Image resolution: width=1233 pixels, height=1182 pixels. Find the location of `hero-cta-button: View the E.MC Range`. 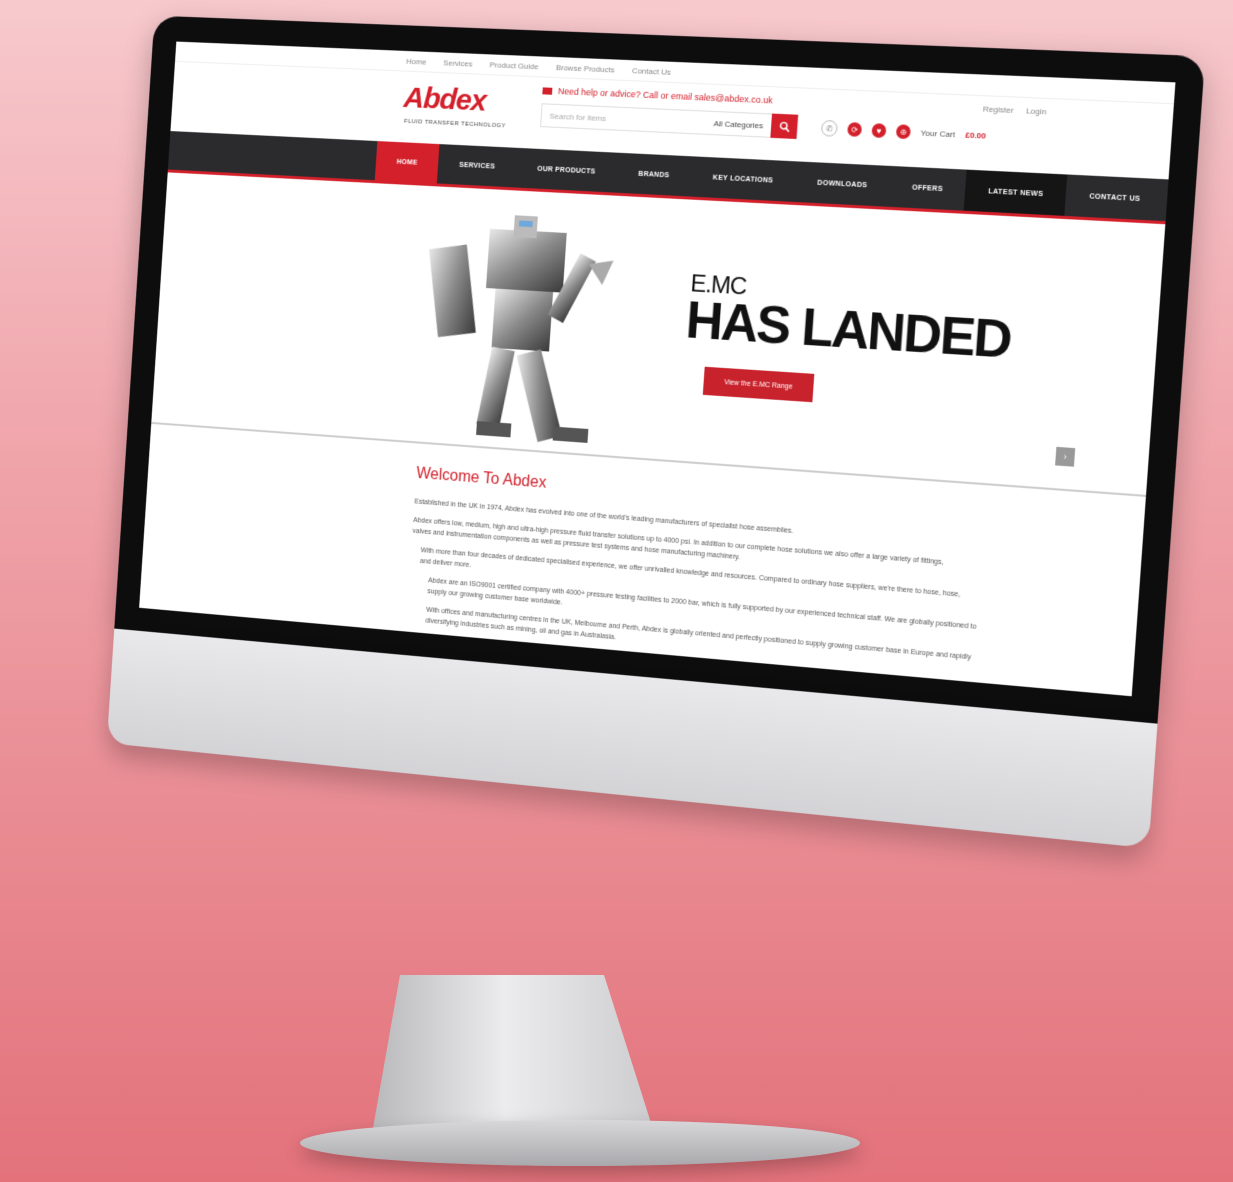

hero-cta-button: View the E.MC Range is located at coordinates (759, 385).